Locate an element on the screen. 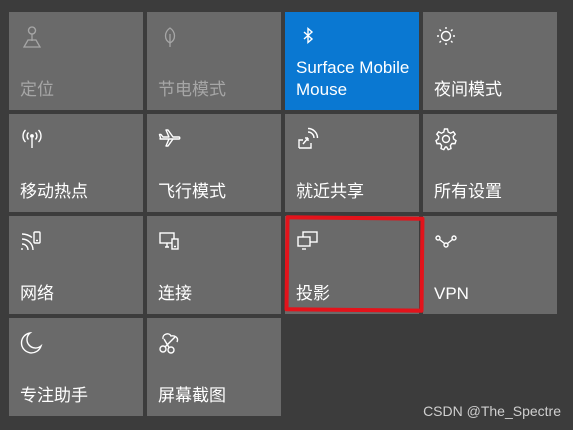 This screenshot has width=573, height=430. tile-bluetooth: Surface Mobile Mouse is located at coordinates (352, 61).